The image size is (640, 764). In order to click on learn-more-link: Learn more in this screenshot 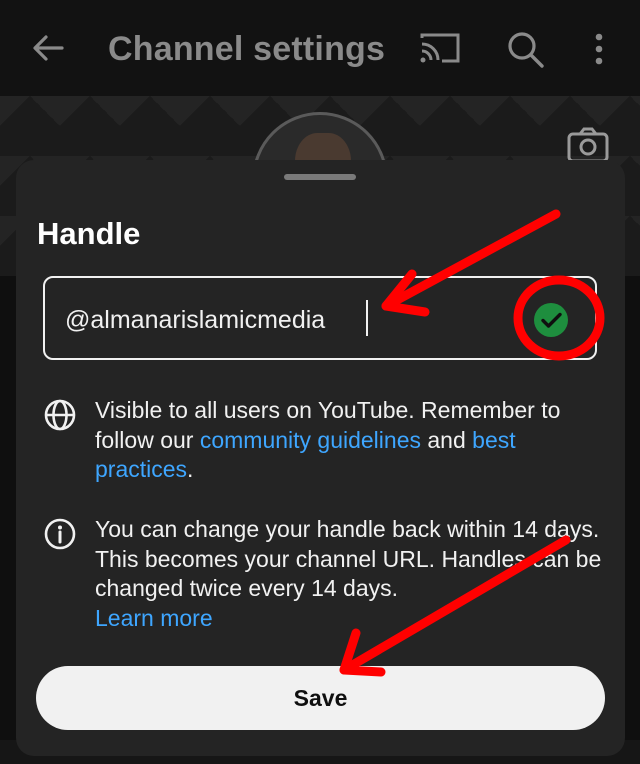, I will do `click(154, 618)`.